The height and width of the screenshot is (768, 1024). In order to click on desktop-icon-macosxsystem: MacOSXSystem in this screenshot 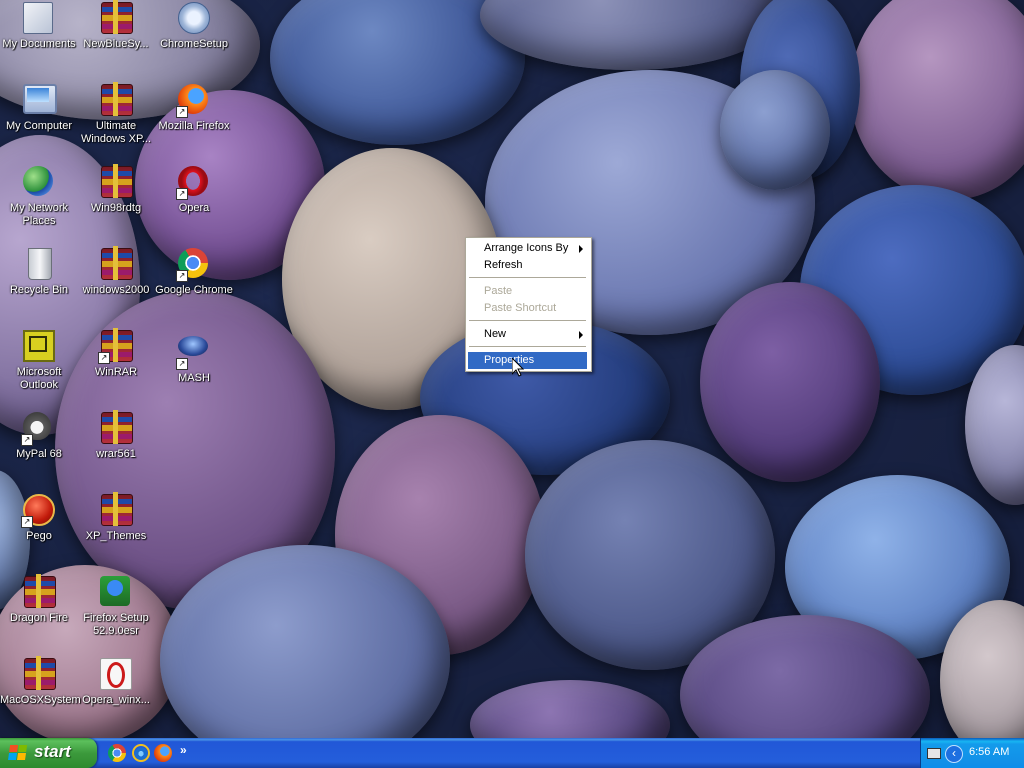, I will do `click(40, 682)`.